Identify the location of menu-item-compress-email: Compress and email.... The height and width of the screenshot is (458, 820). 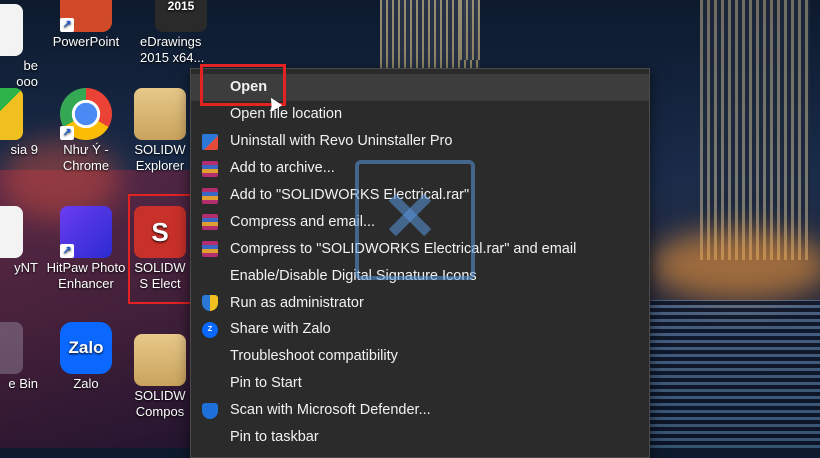
(420, 221).